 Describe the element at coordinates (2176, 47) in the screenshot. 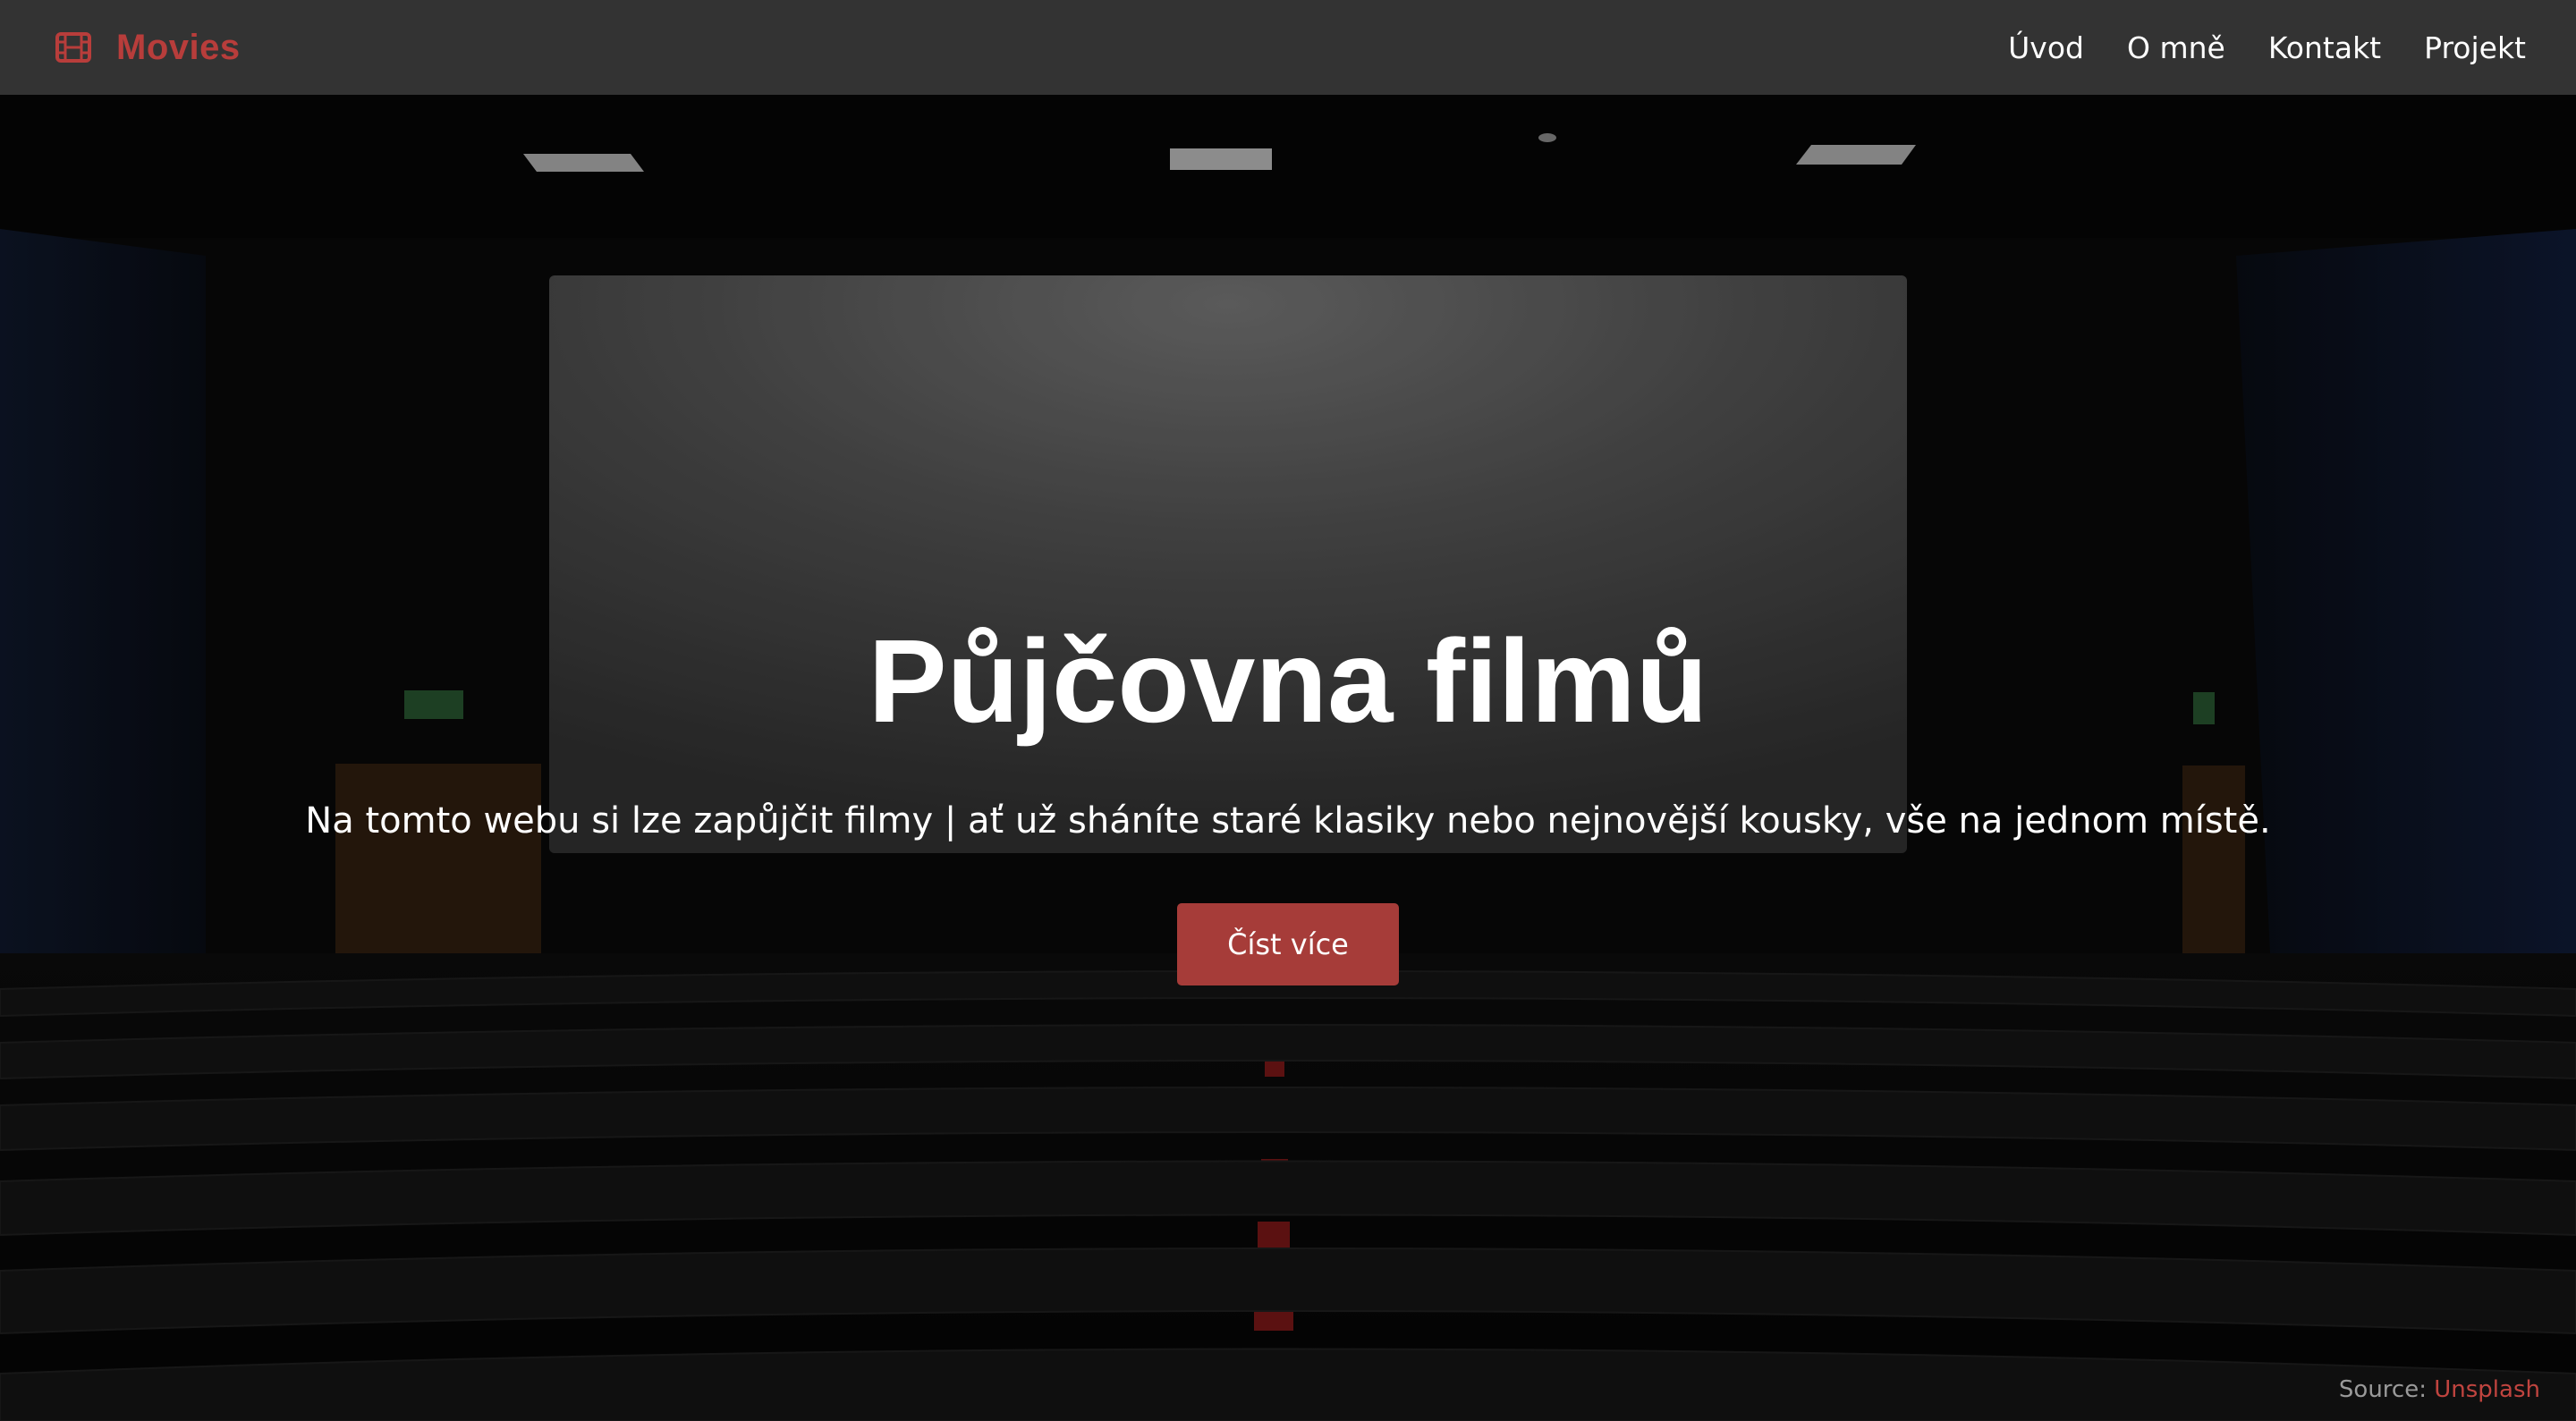

I see `nav-link-o-mne: O mně` at that location.